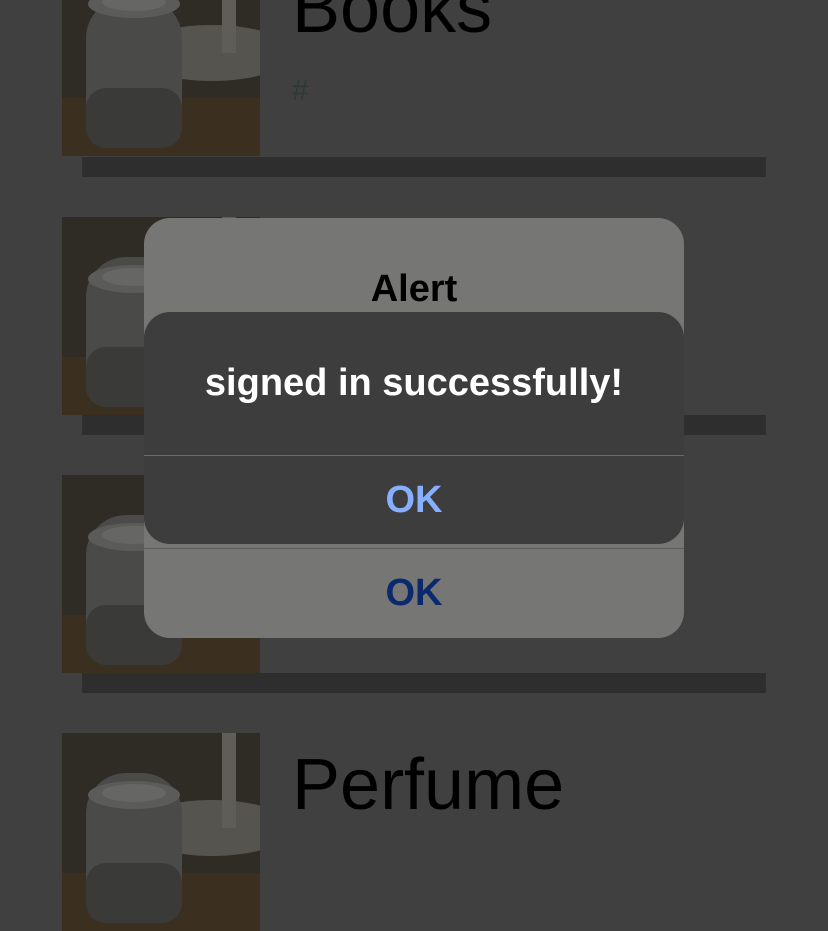  What do you see at coordinates (414, 289) in the screenshot?
I see `alert-title: Alert` at bounding box center [414, 289].